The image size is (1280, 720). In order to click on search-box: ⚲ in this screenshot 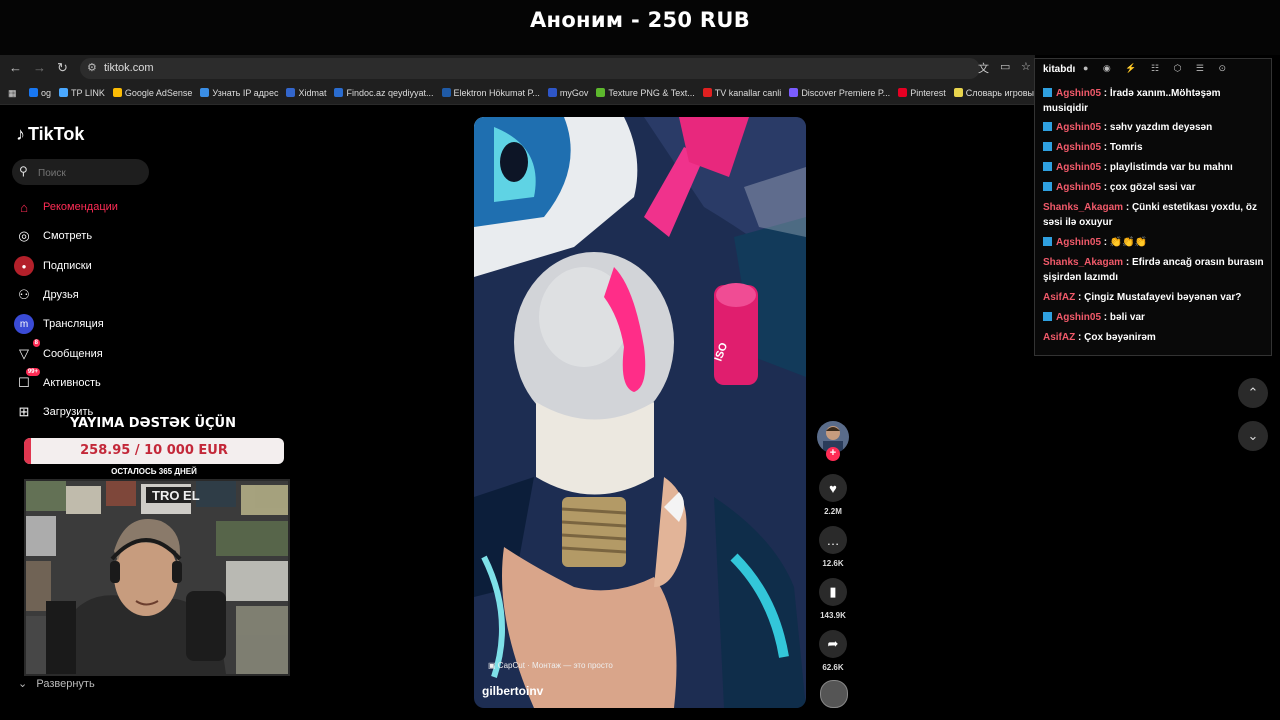, I will do `click(80, 172)`.